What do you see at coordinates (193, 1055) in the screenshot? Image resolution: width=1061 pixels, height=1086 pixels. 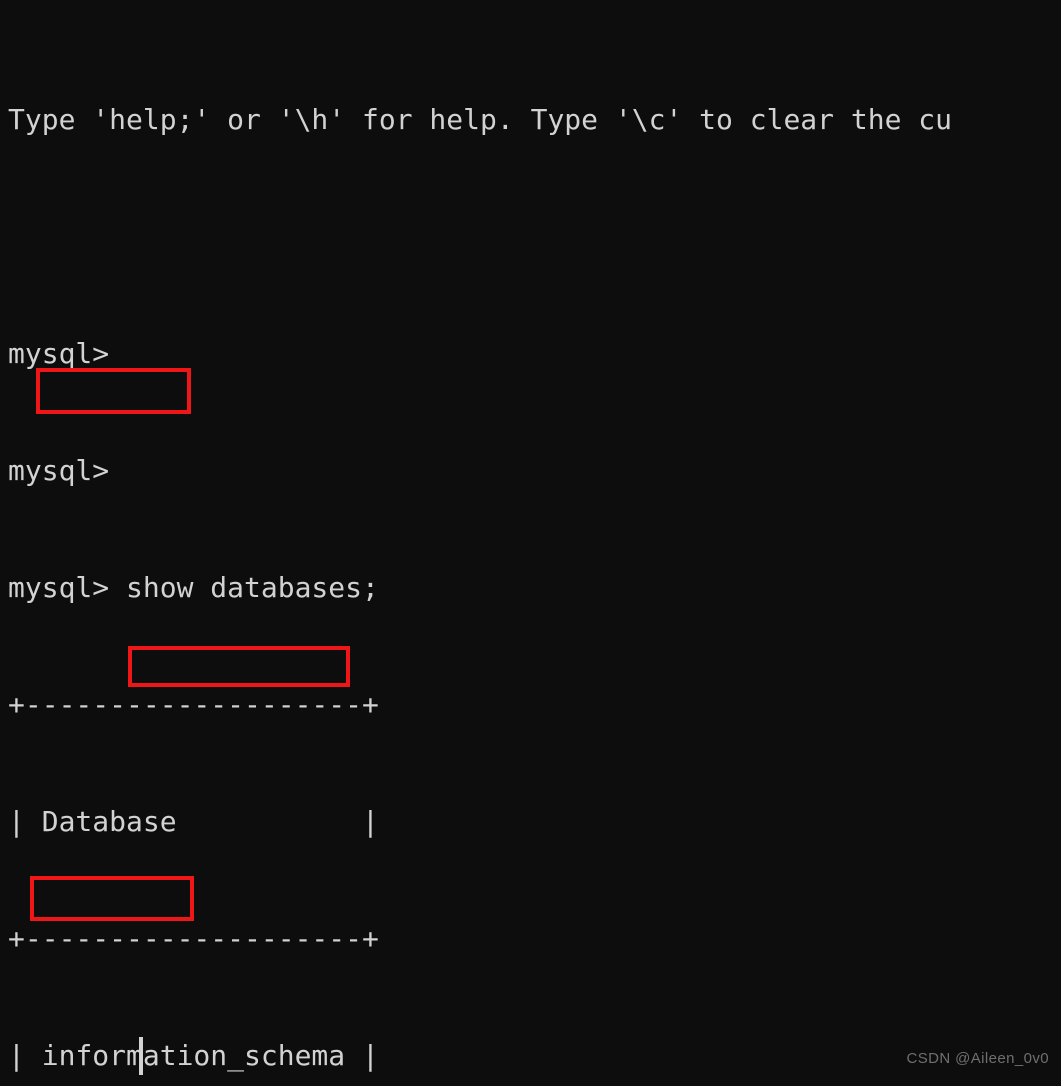 I see `table-row: | information_schema |` at bounding box center [193, 1055].